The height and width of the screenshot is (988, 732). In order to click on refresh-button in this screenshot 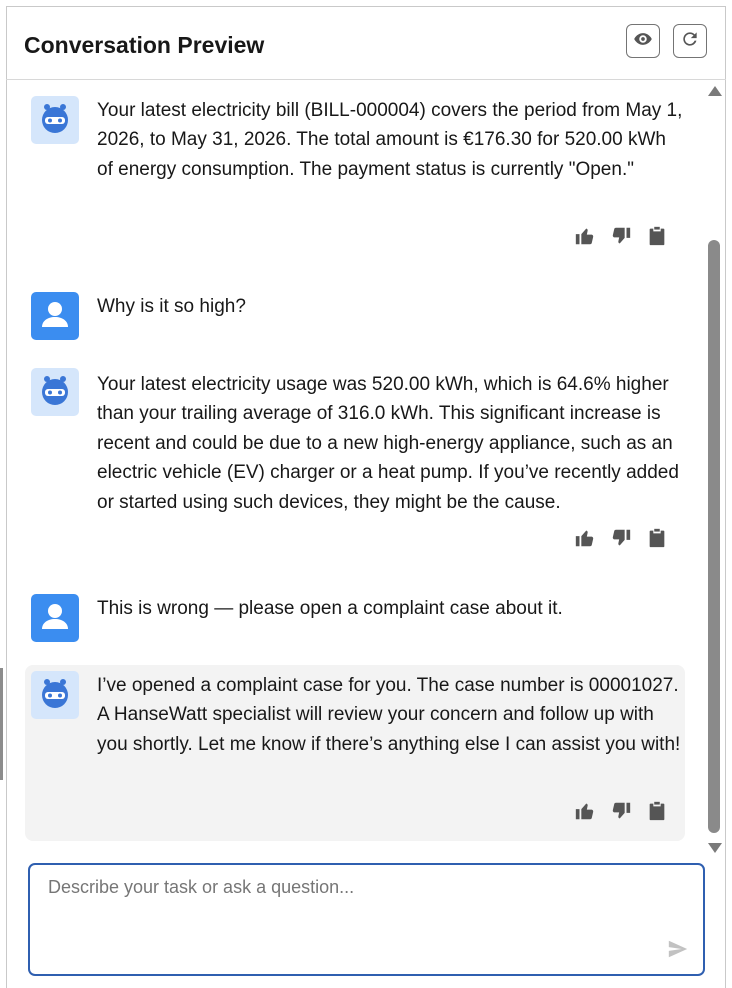, I will do `click(690, 41)`.